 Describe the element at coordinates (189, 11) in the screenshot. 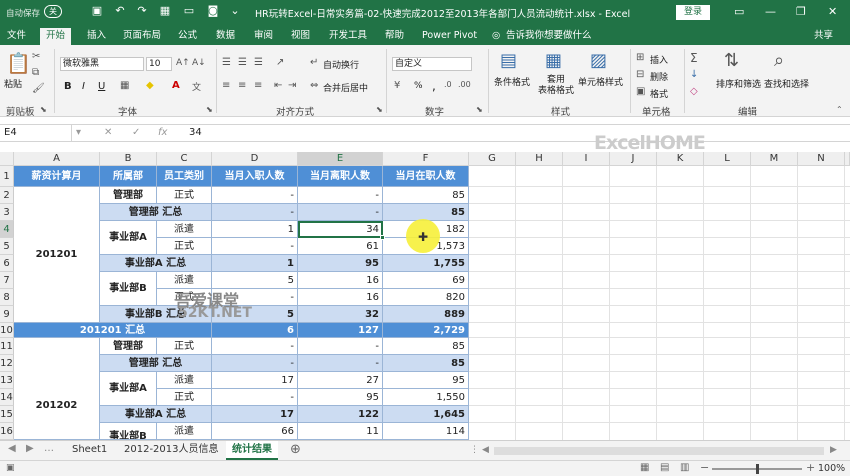

I see `open-icon: ▭` at that location.